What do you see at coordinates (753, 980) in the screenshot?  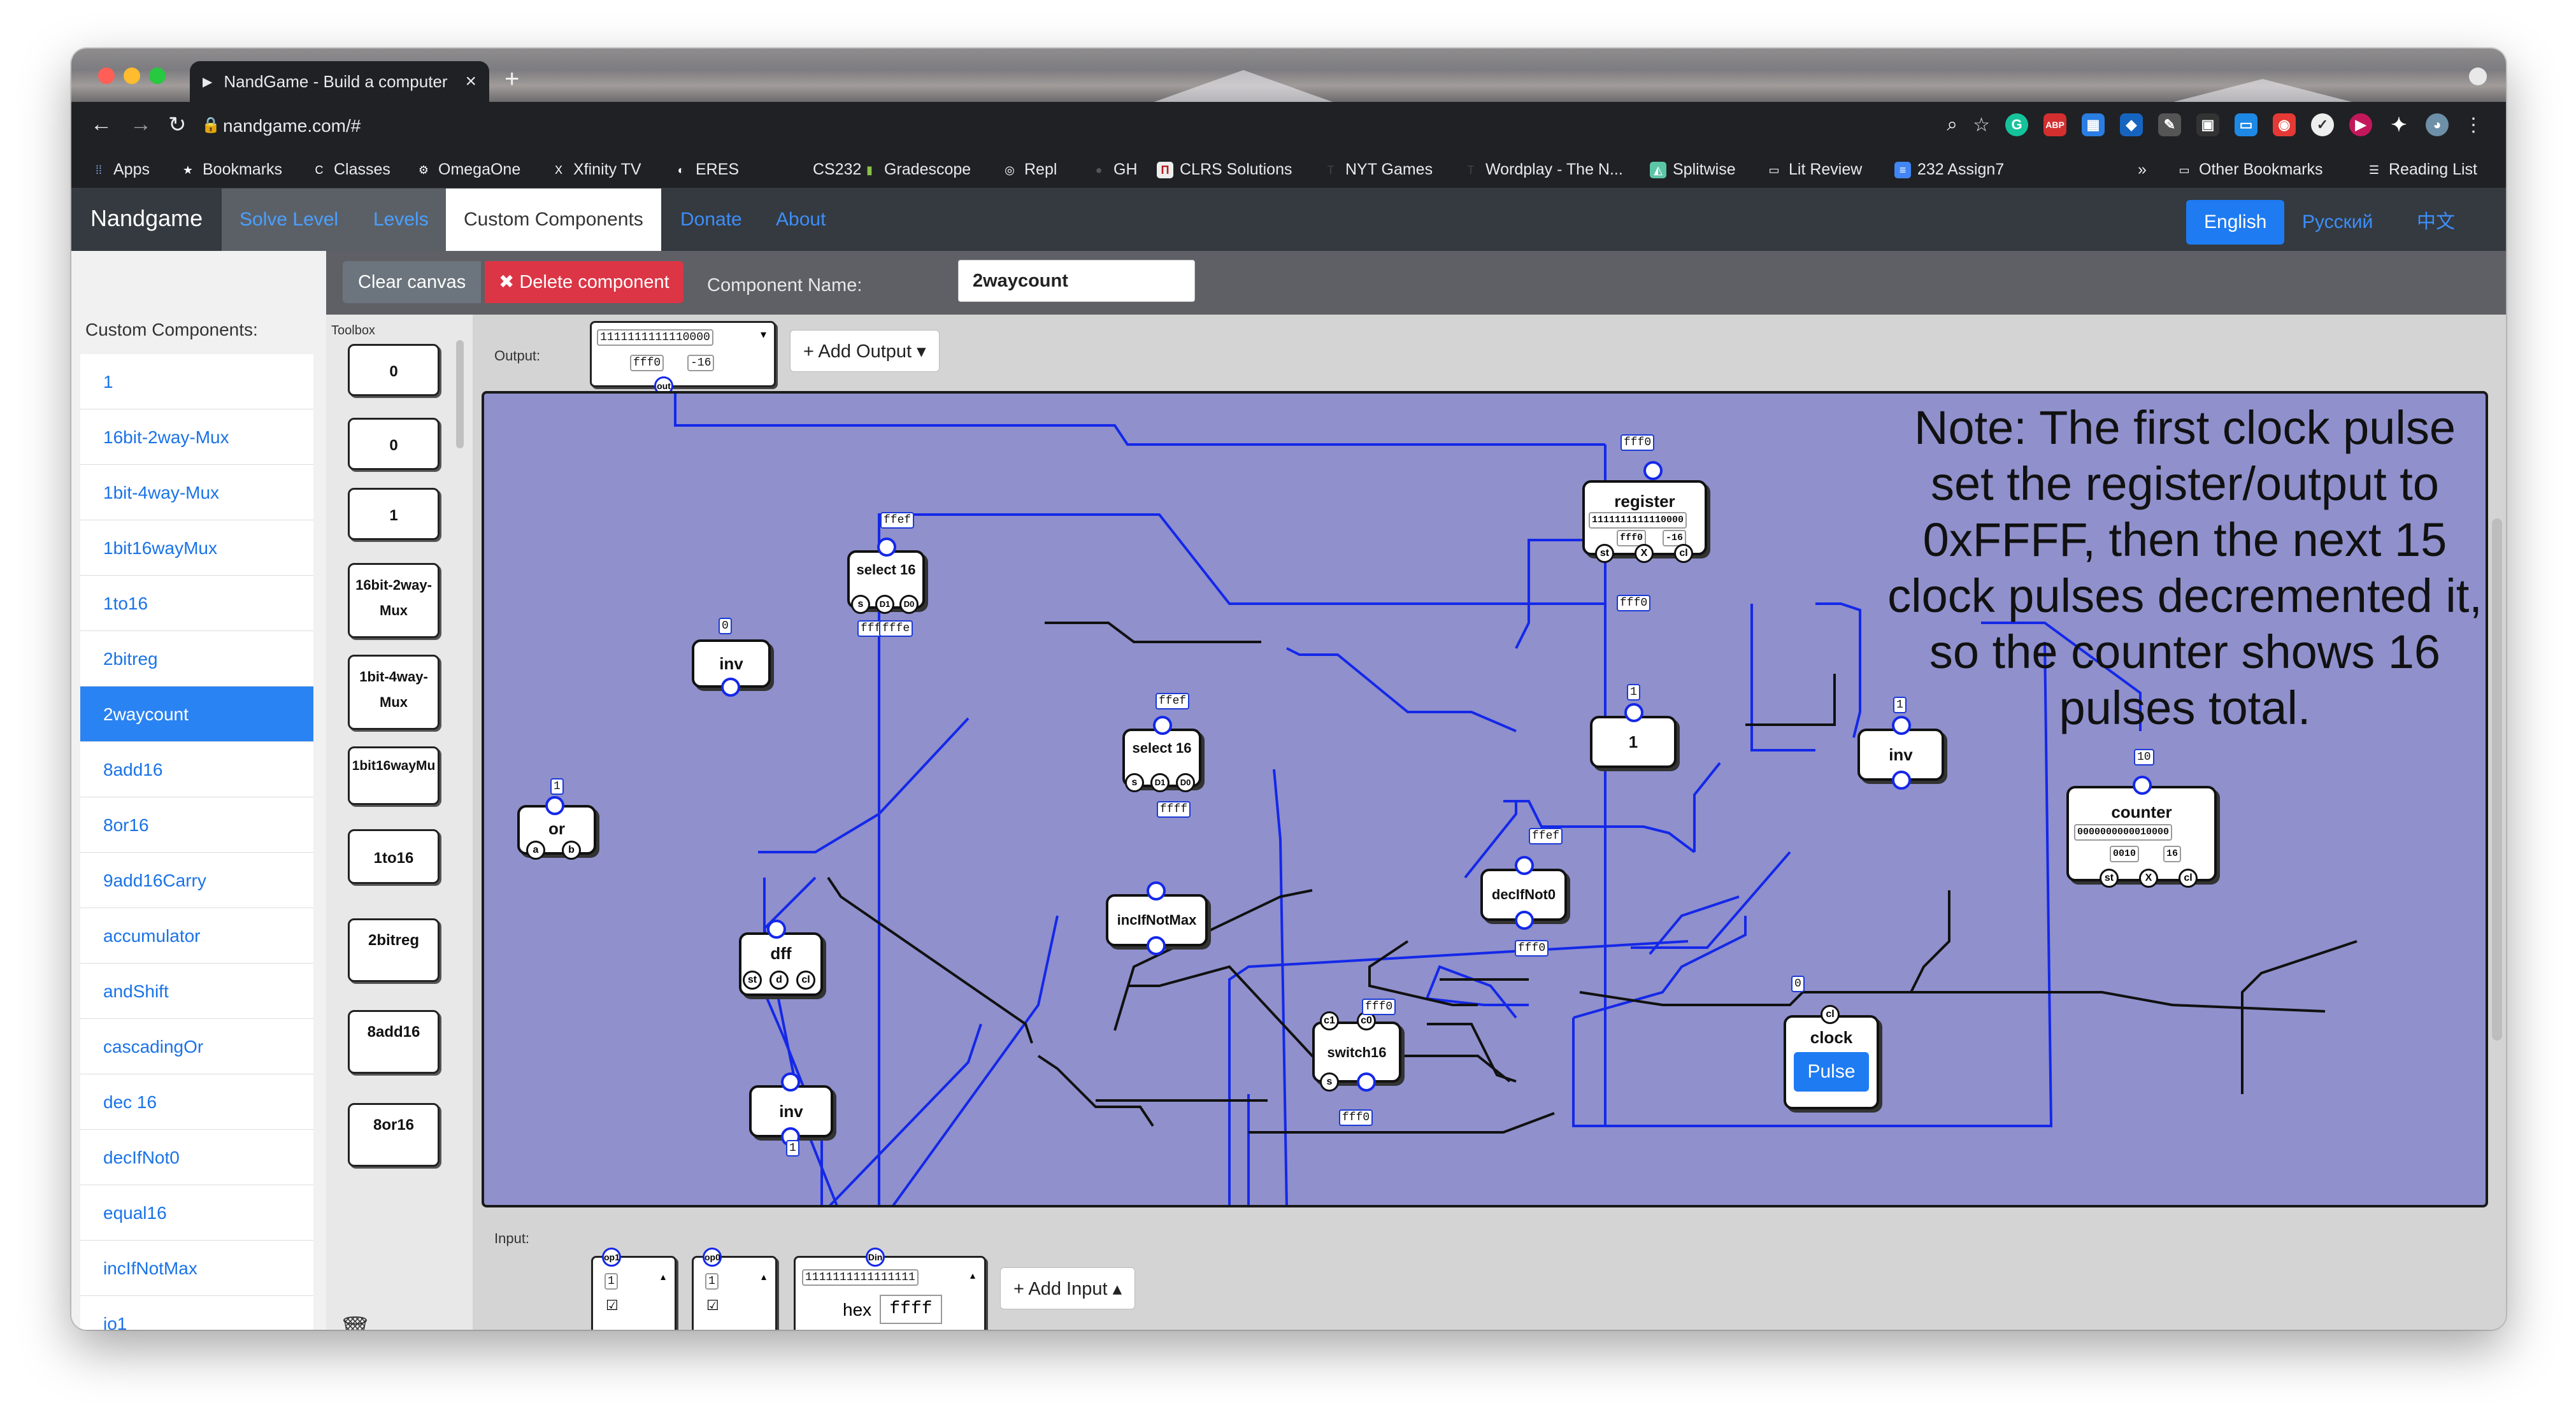 I see `dff-pin-st: st` at bounding box center [753, 980].